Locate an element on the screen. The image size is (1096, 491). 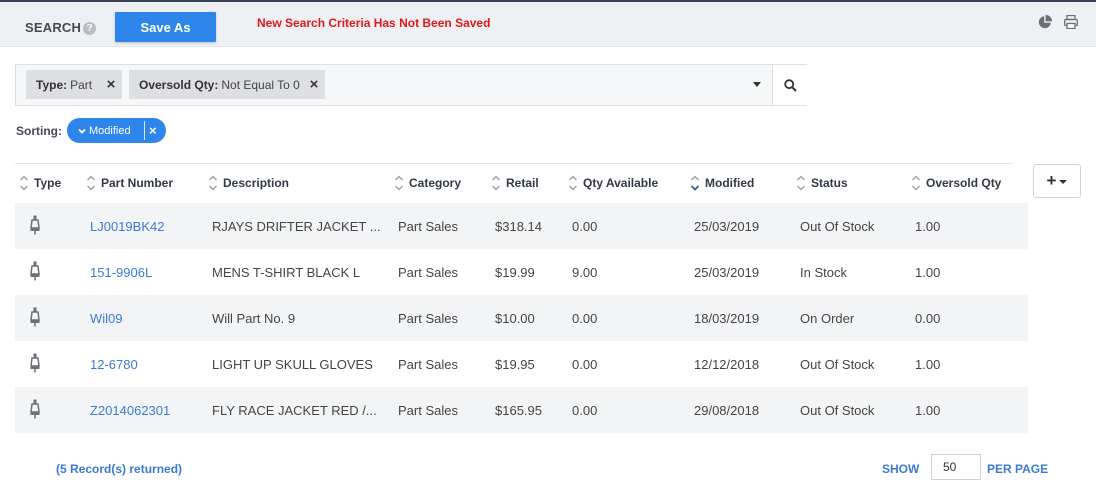
column-header-label: Category is located at coordinates (435, 183).